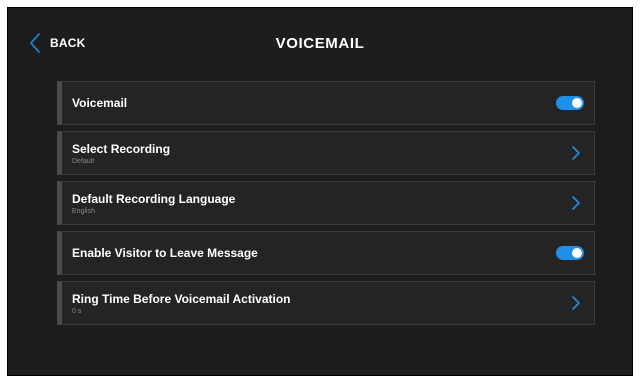 Image resolution: width=640 pixels, height=383 pixels. What do you see at coordinates (165, 253) in the screenshot?
I see `enable-visitor-message-label: Enable Visitor to Leave Message` at bounding box center [165, 253].